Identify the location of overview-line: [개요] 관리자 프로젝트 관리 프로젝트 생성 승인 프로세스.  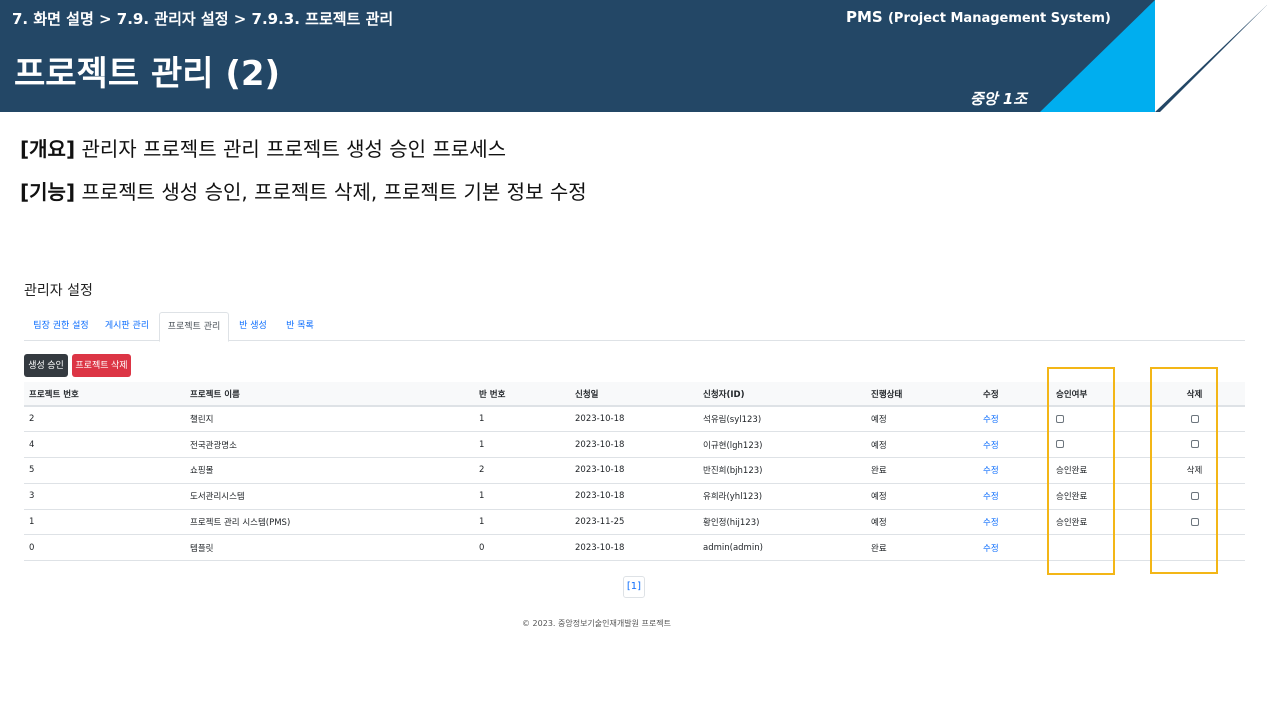
(263, 147).